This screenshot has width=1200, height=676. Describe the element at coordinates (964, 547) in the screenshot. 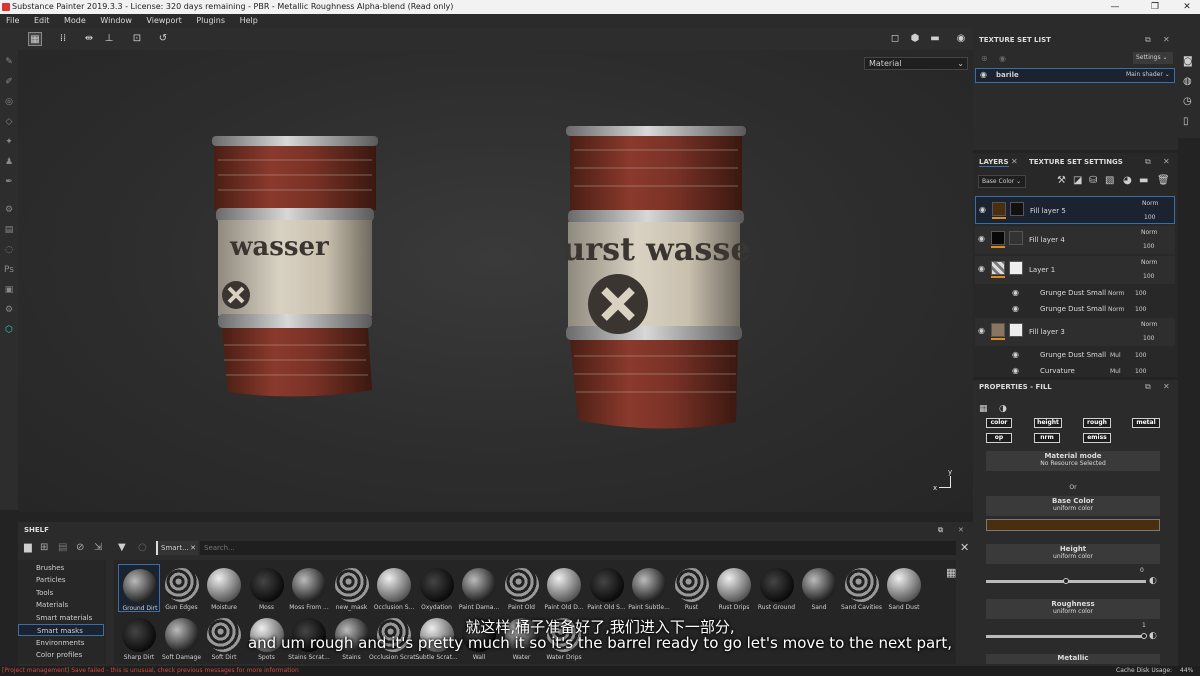

I see `search-clear-icon: ✕` at that location.